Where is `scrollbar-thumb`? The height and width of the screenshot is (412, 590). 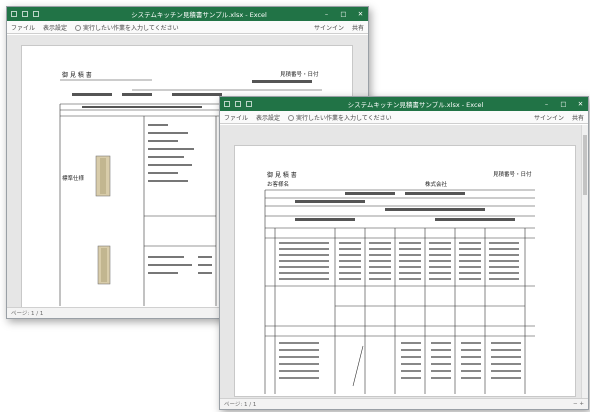
scrollbar-thumb is located at coordinates (585, 165).